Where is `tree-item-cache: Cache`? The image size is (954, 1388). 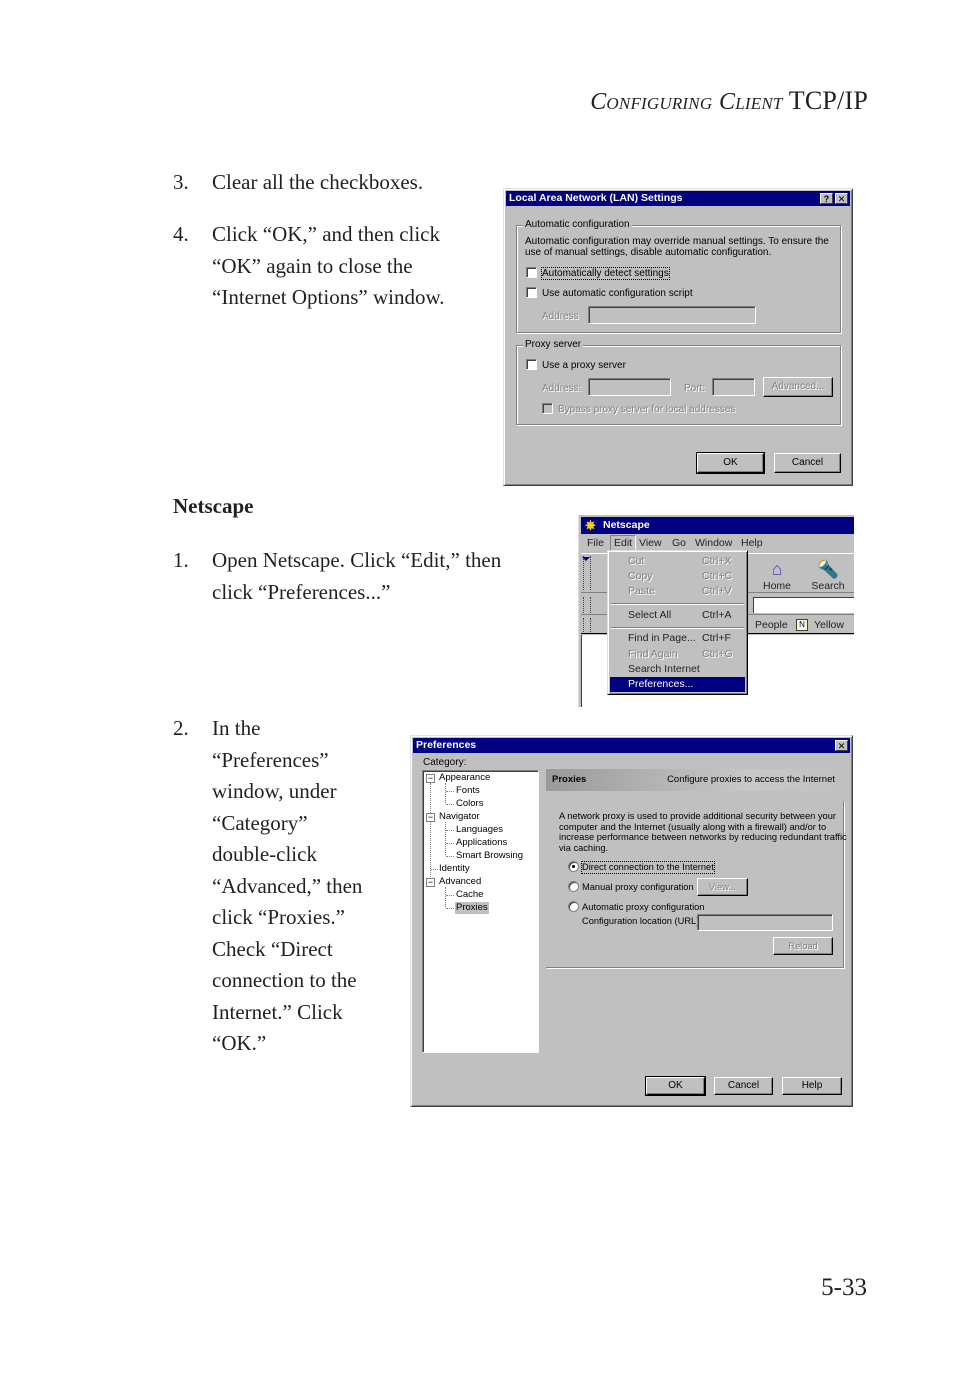 tree-item-cache: Cache is located at coordinates (469, 895).